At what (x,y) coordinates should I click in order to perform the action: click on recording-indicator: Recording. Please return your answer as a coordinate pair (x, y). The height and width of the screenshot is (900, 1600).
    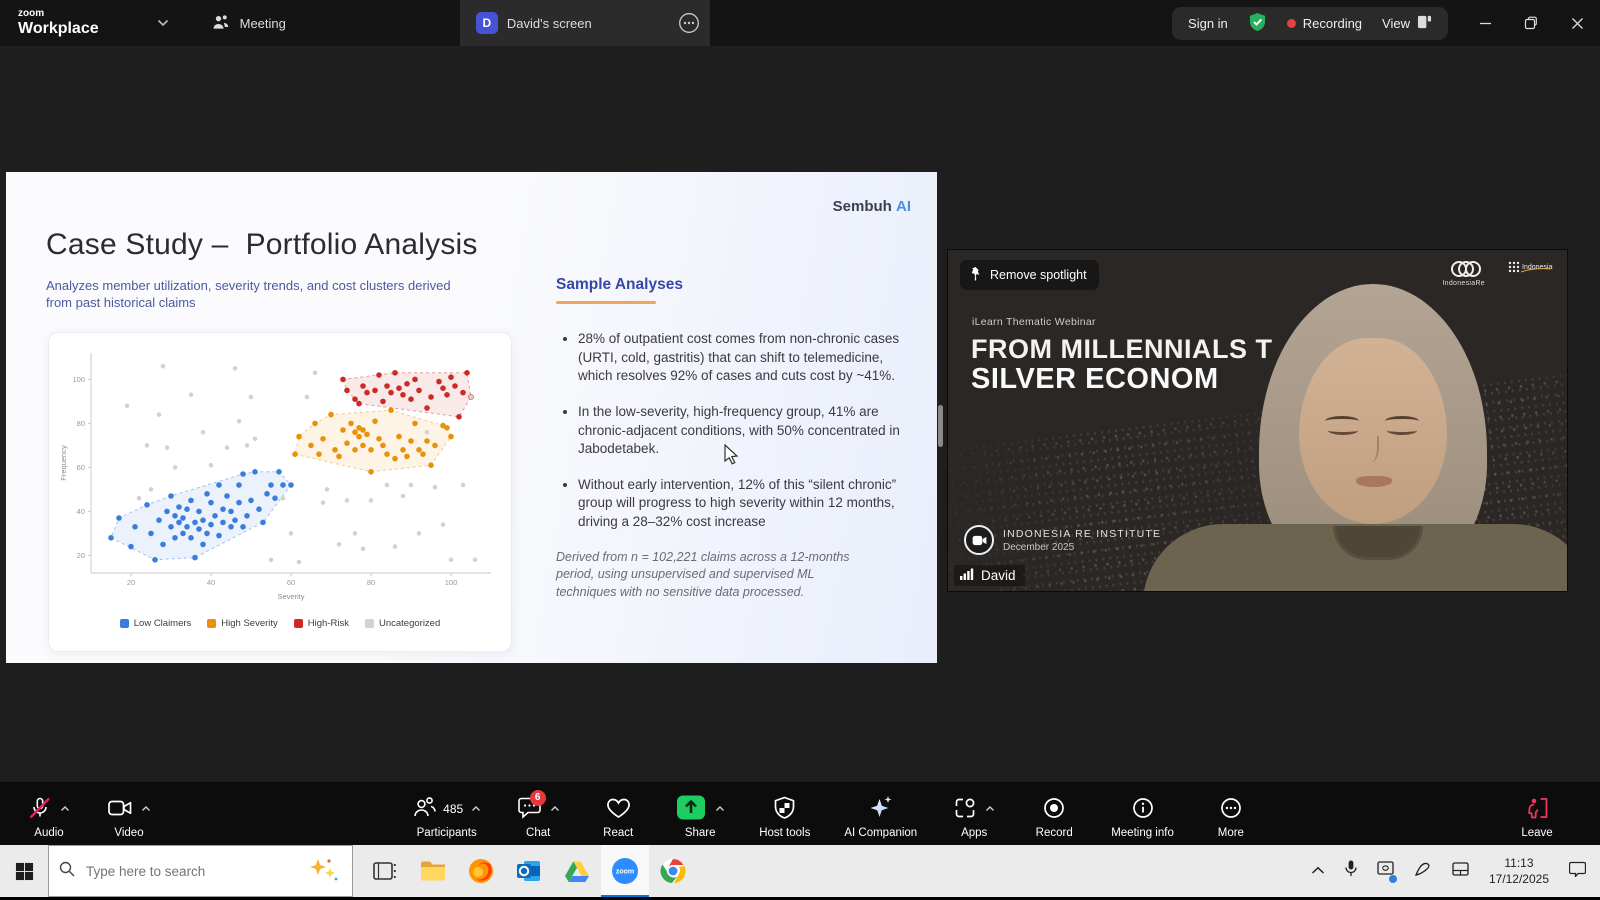
    Looking at the image, I should click on (1324, 23).